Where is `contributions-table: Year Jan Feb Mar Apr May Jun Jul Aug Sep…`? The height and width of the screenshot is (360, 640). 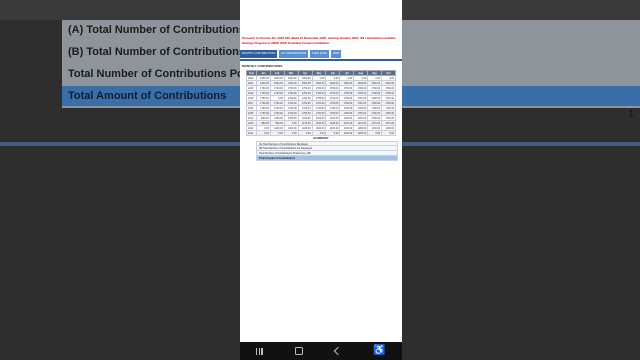
contributions-table: Year Jan Feb Mar Apr May Jun Jul Aug Sep… is located at coordinates (321, 103).